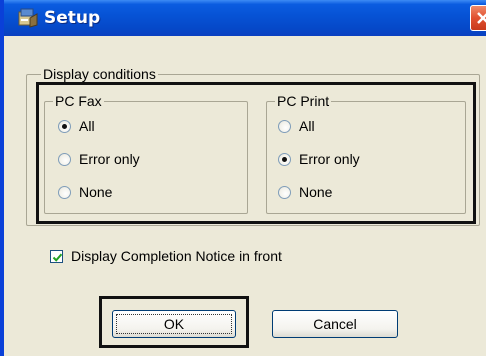  I want to click on dialog-title: Setup, so click(72, 18).